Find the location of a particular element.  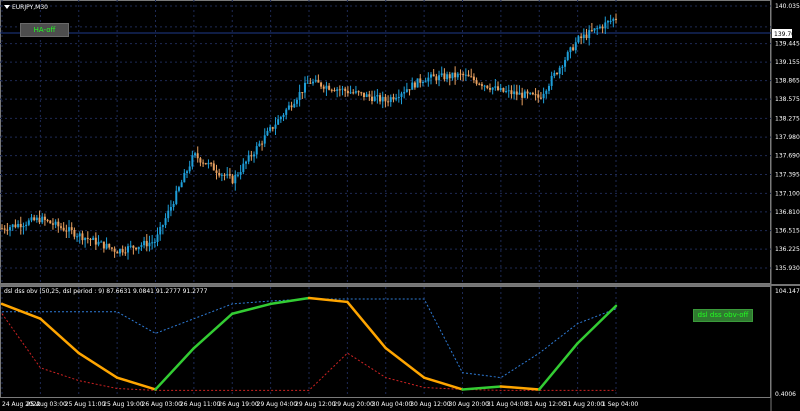

time-tick-label: 26 Aug 03:00 is located at coordinates (162, 404).